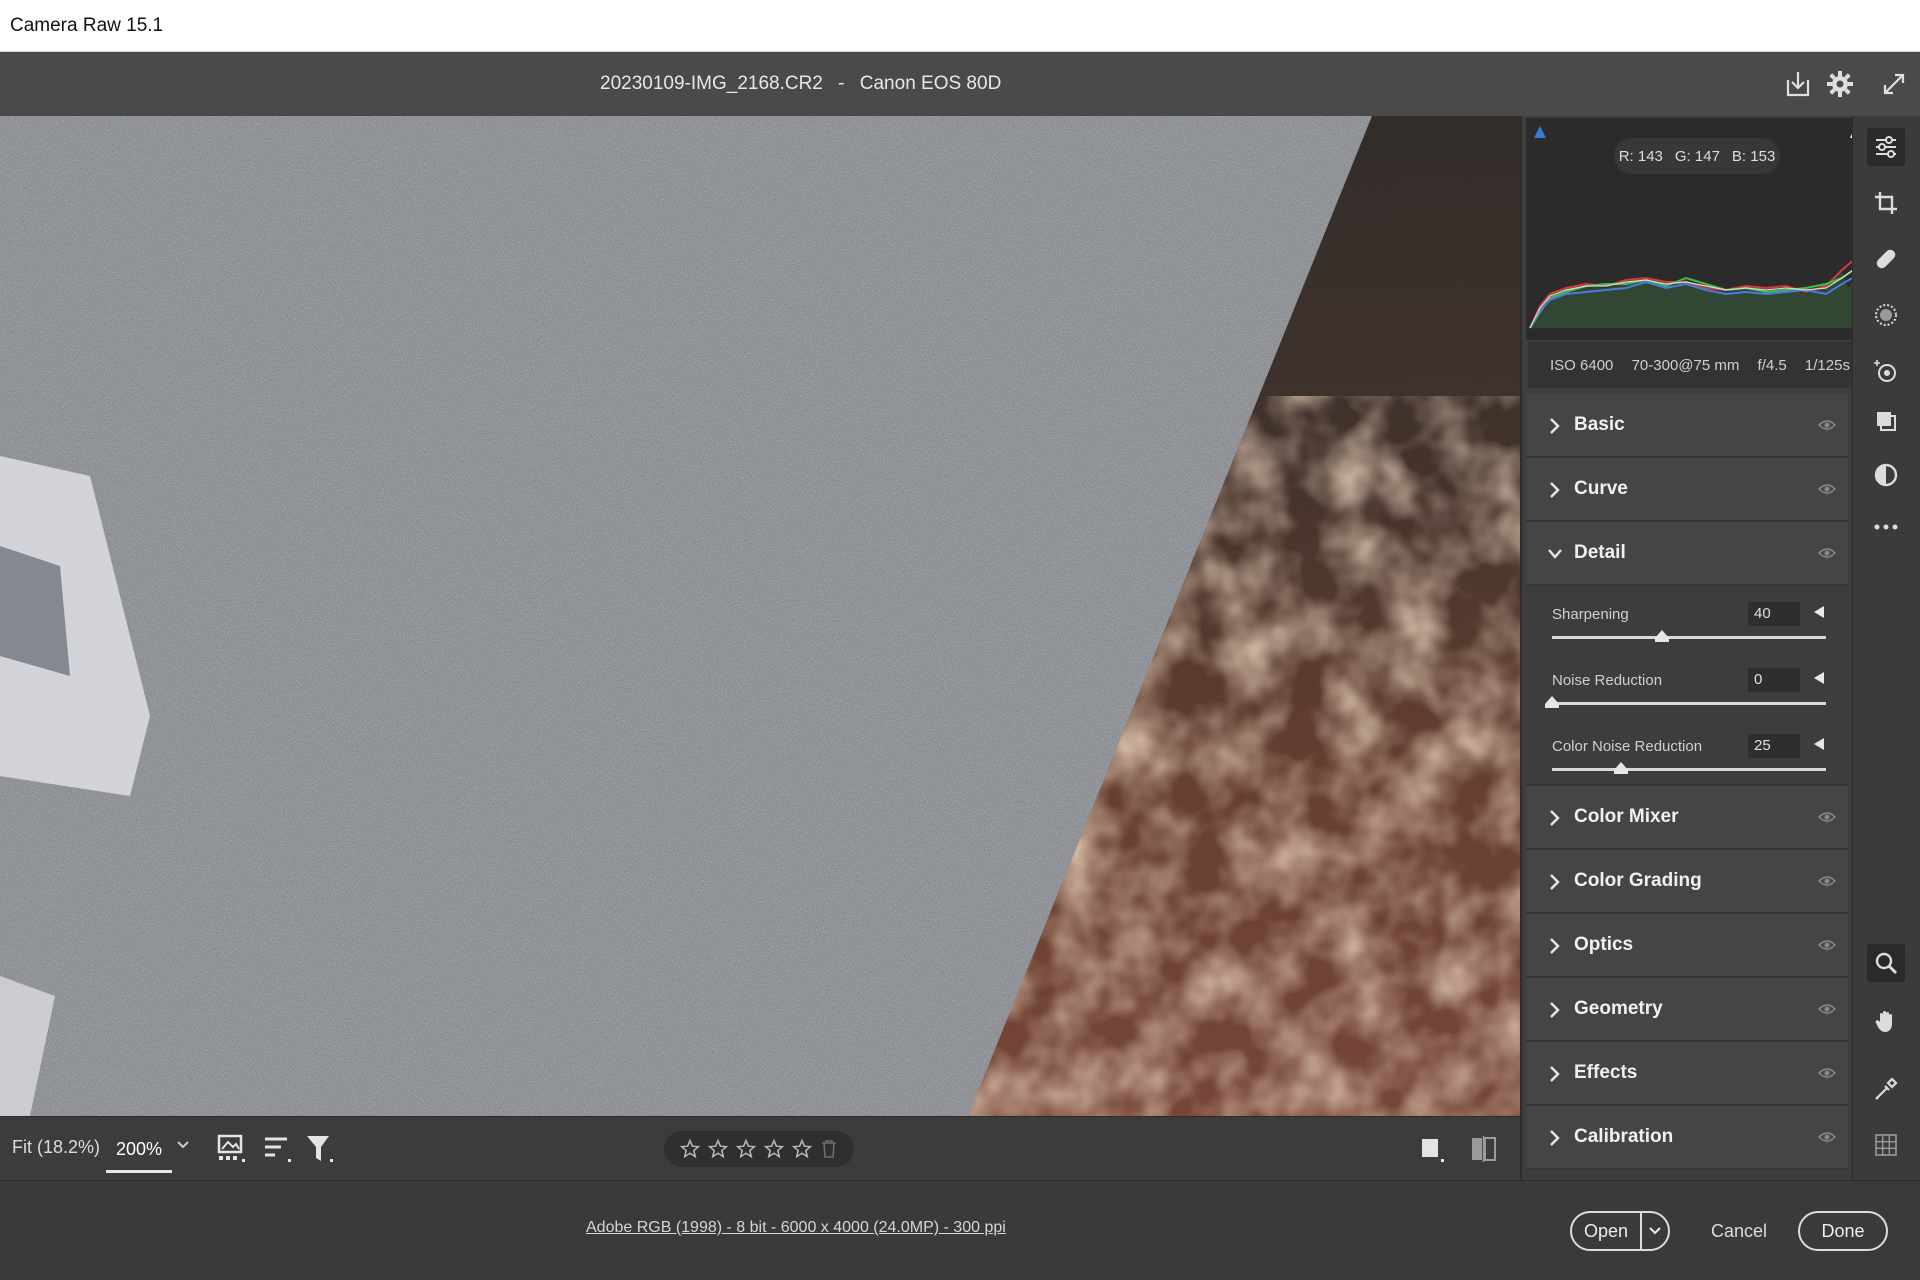  I want to click on single-view-icon, so click(1434, 1149).